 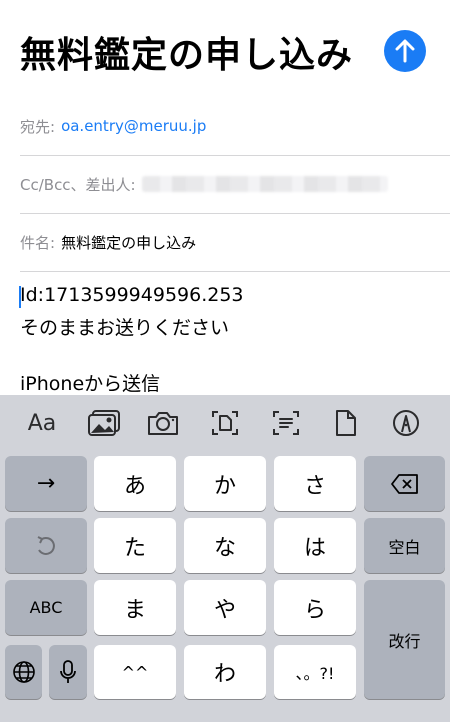 I want to click on backspace-icon, so click(x=404, y=483).